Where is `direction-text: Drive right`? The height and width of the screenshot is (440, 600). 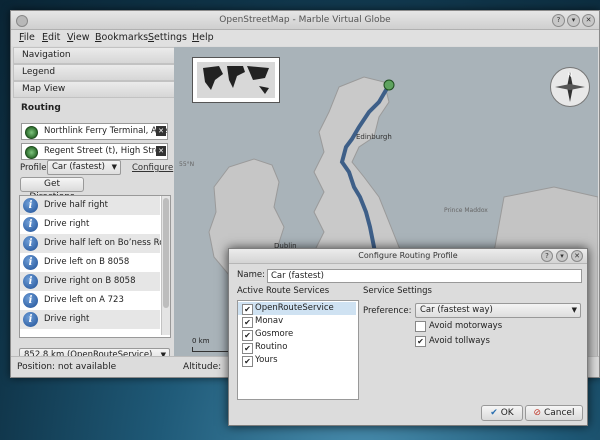
direction-text: Drive right is located at coordinates (67, 319).